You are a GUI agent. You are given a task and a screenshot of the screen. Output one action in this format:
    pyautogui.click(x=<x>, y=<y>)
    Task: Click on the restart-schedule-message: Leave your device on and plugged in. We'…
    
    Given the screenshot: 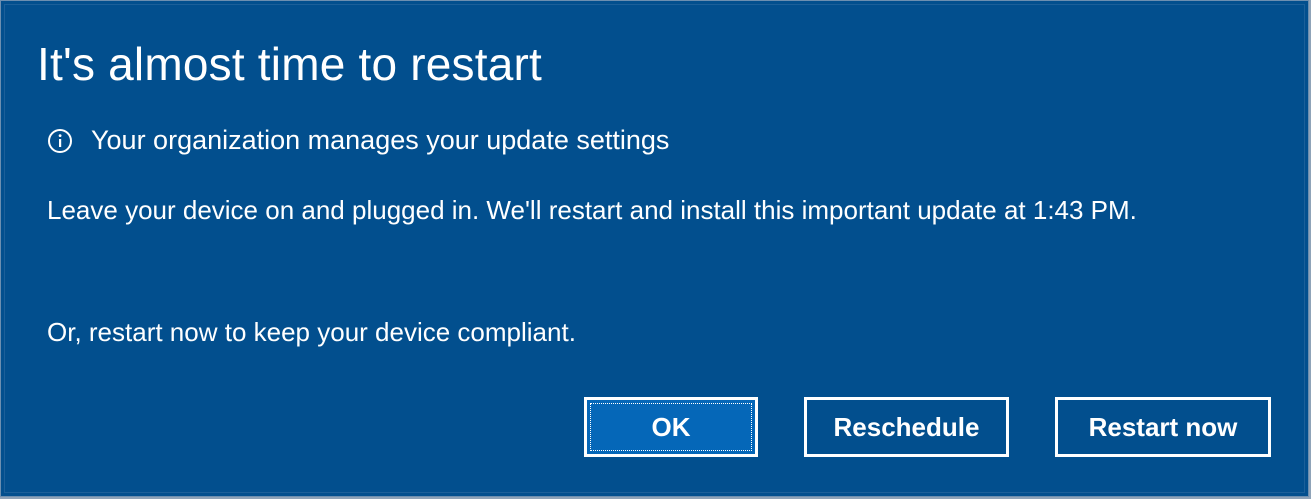 What is the action you would take?
    pyautogui.click(x=592, y=210)
    